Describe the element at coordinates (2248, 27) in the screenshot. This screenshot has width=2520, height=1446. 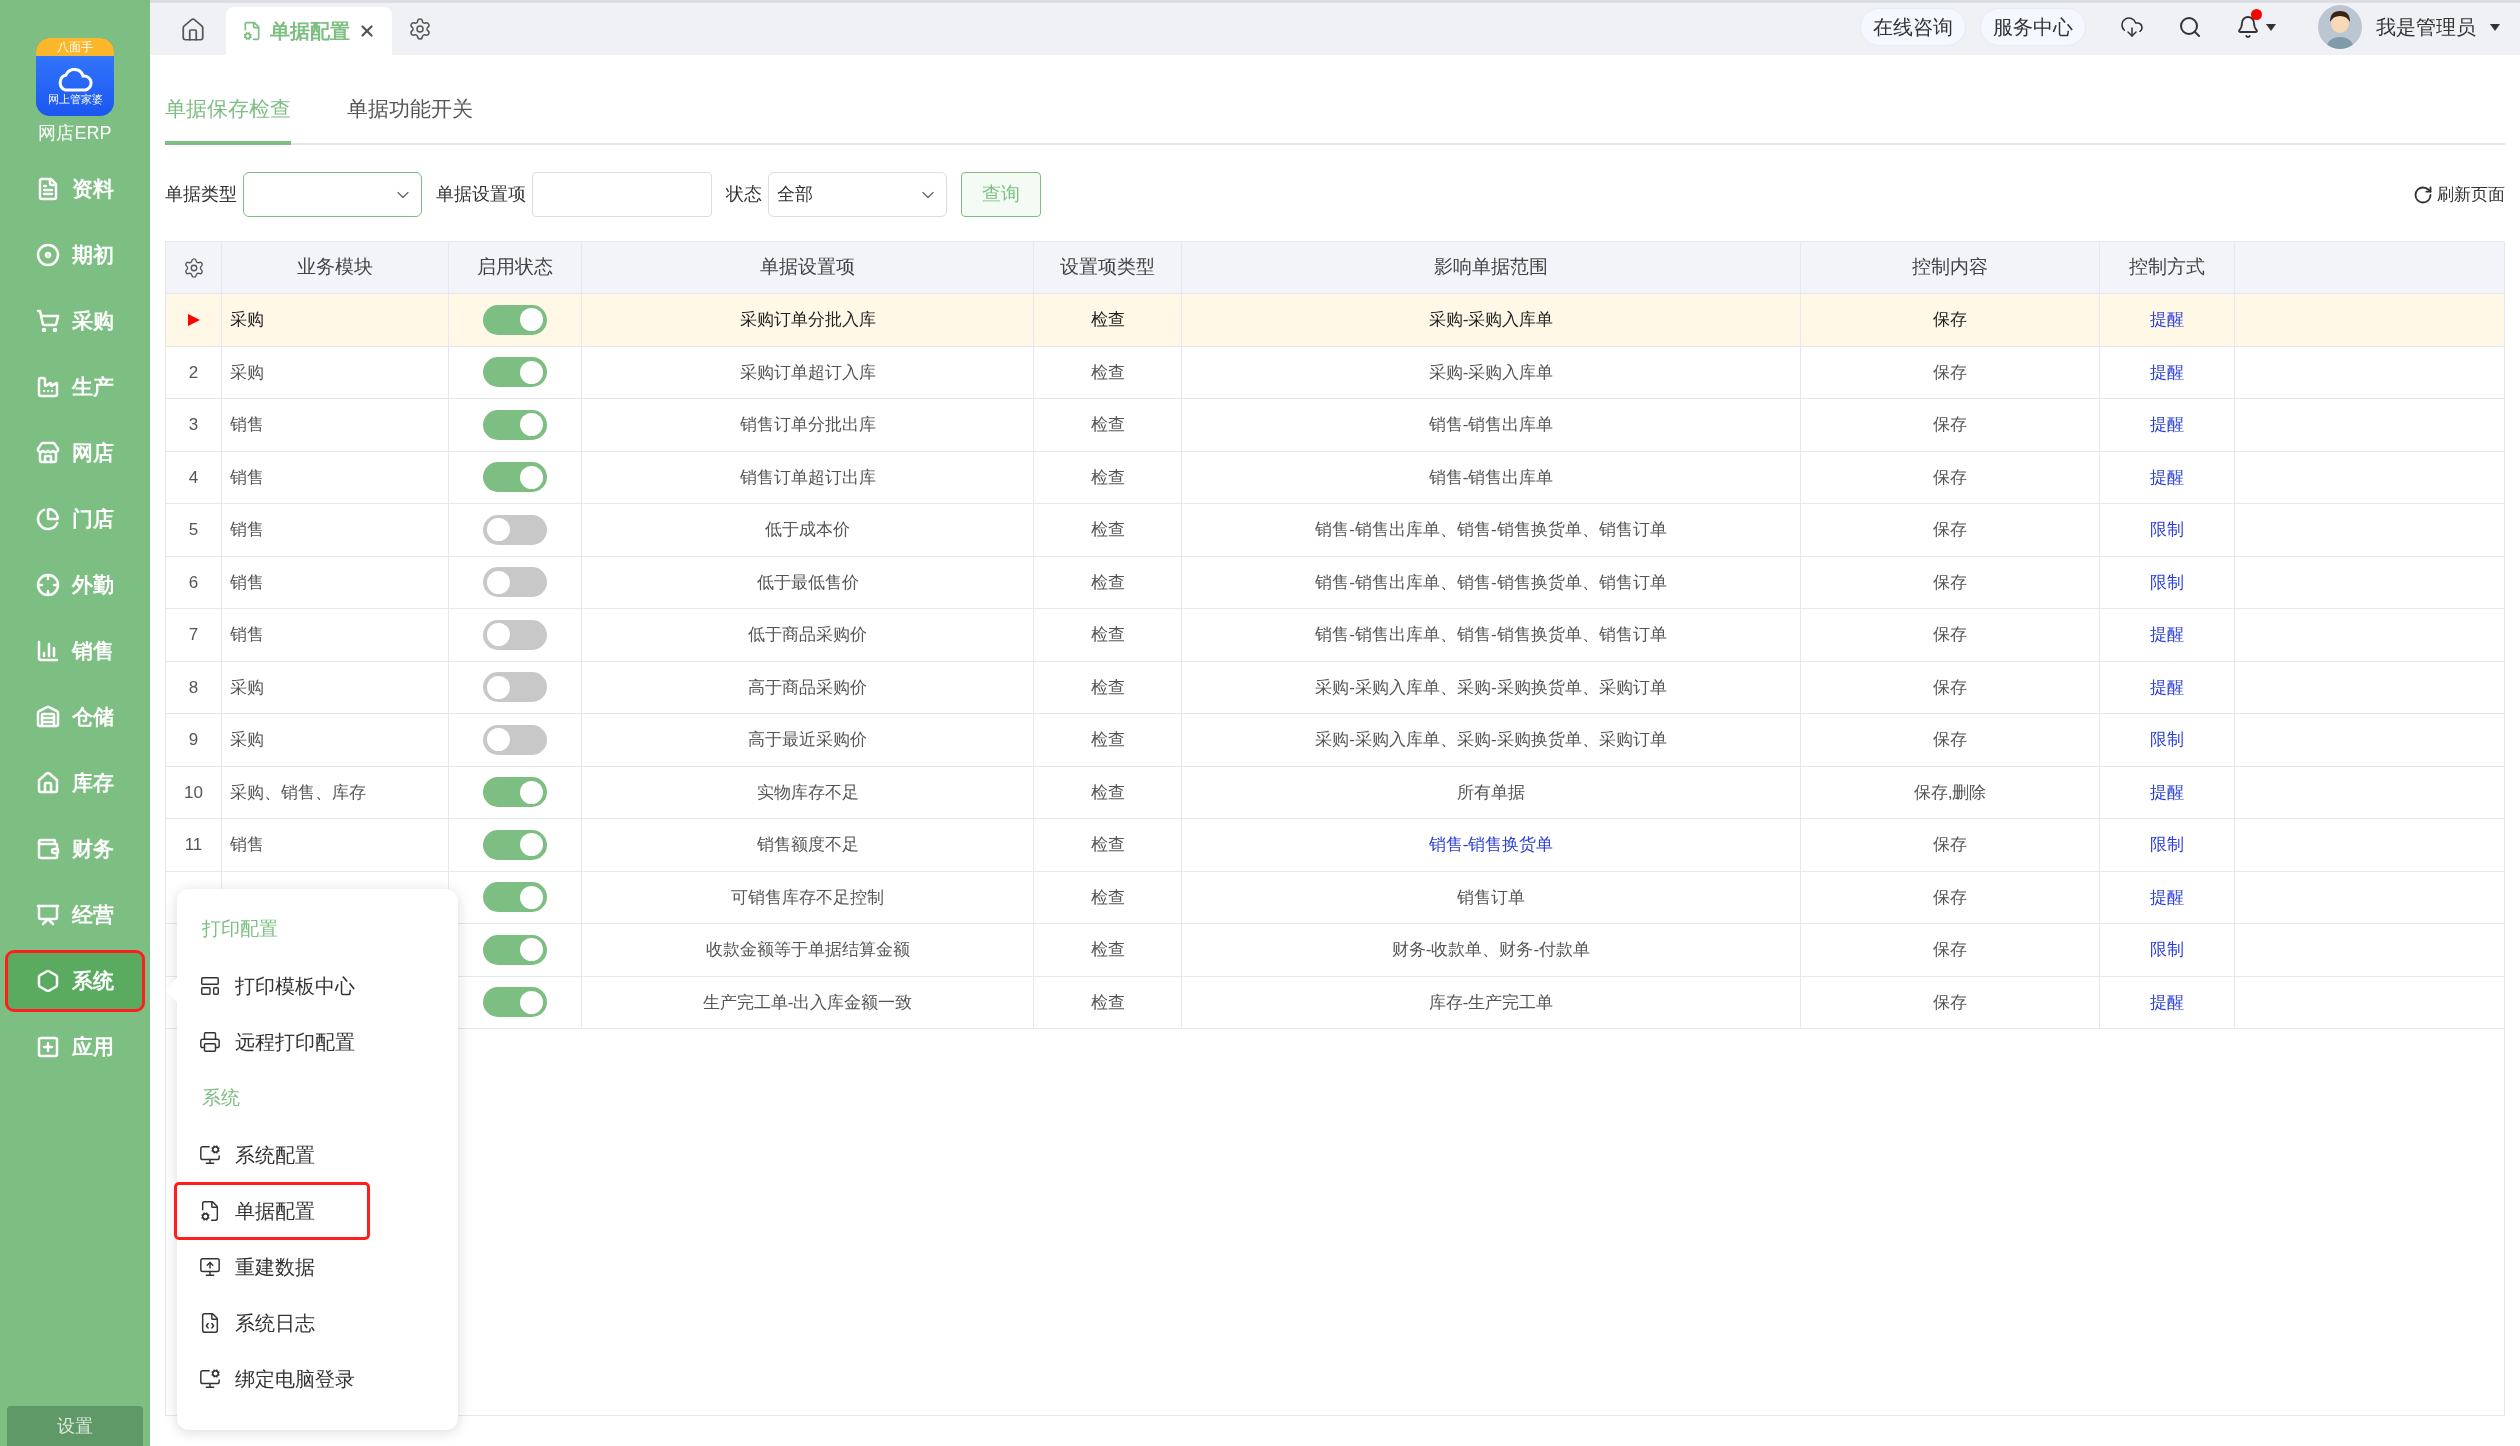
I see `bell-icon` at that location.